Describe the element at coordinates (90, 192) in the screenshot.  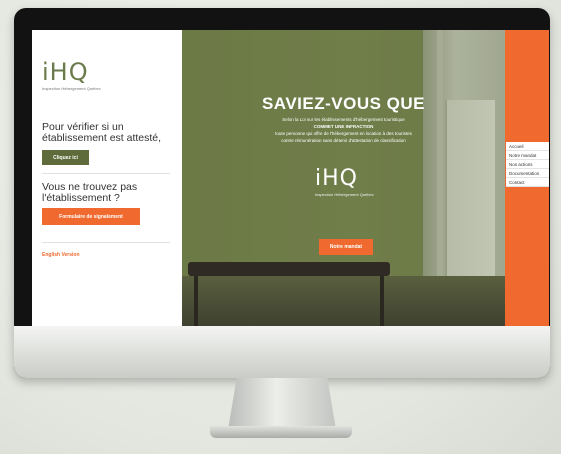
I see `not-found-heading: Vous ne trouvez pas l'établissement ?` at that location.